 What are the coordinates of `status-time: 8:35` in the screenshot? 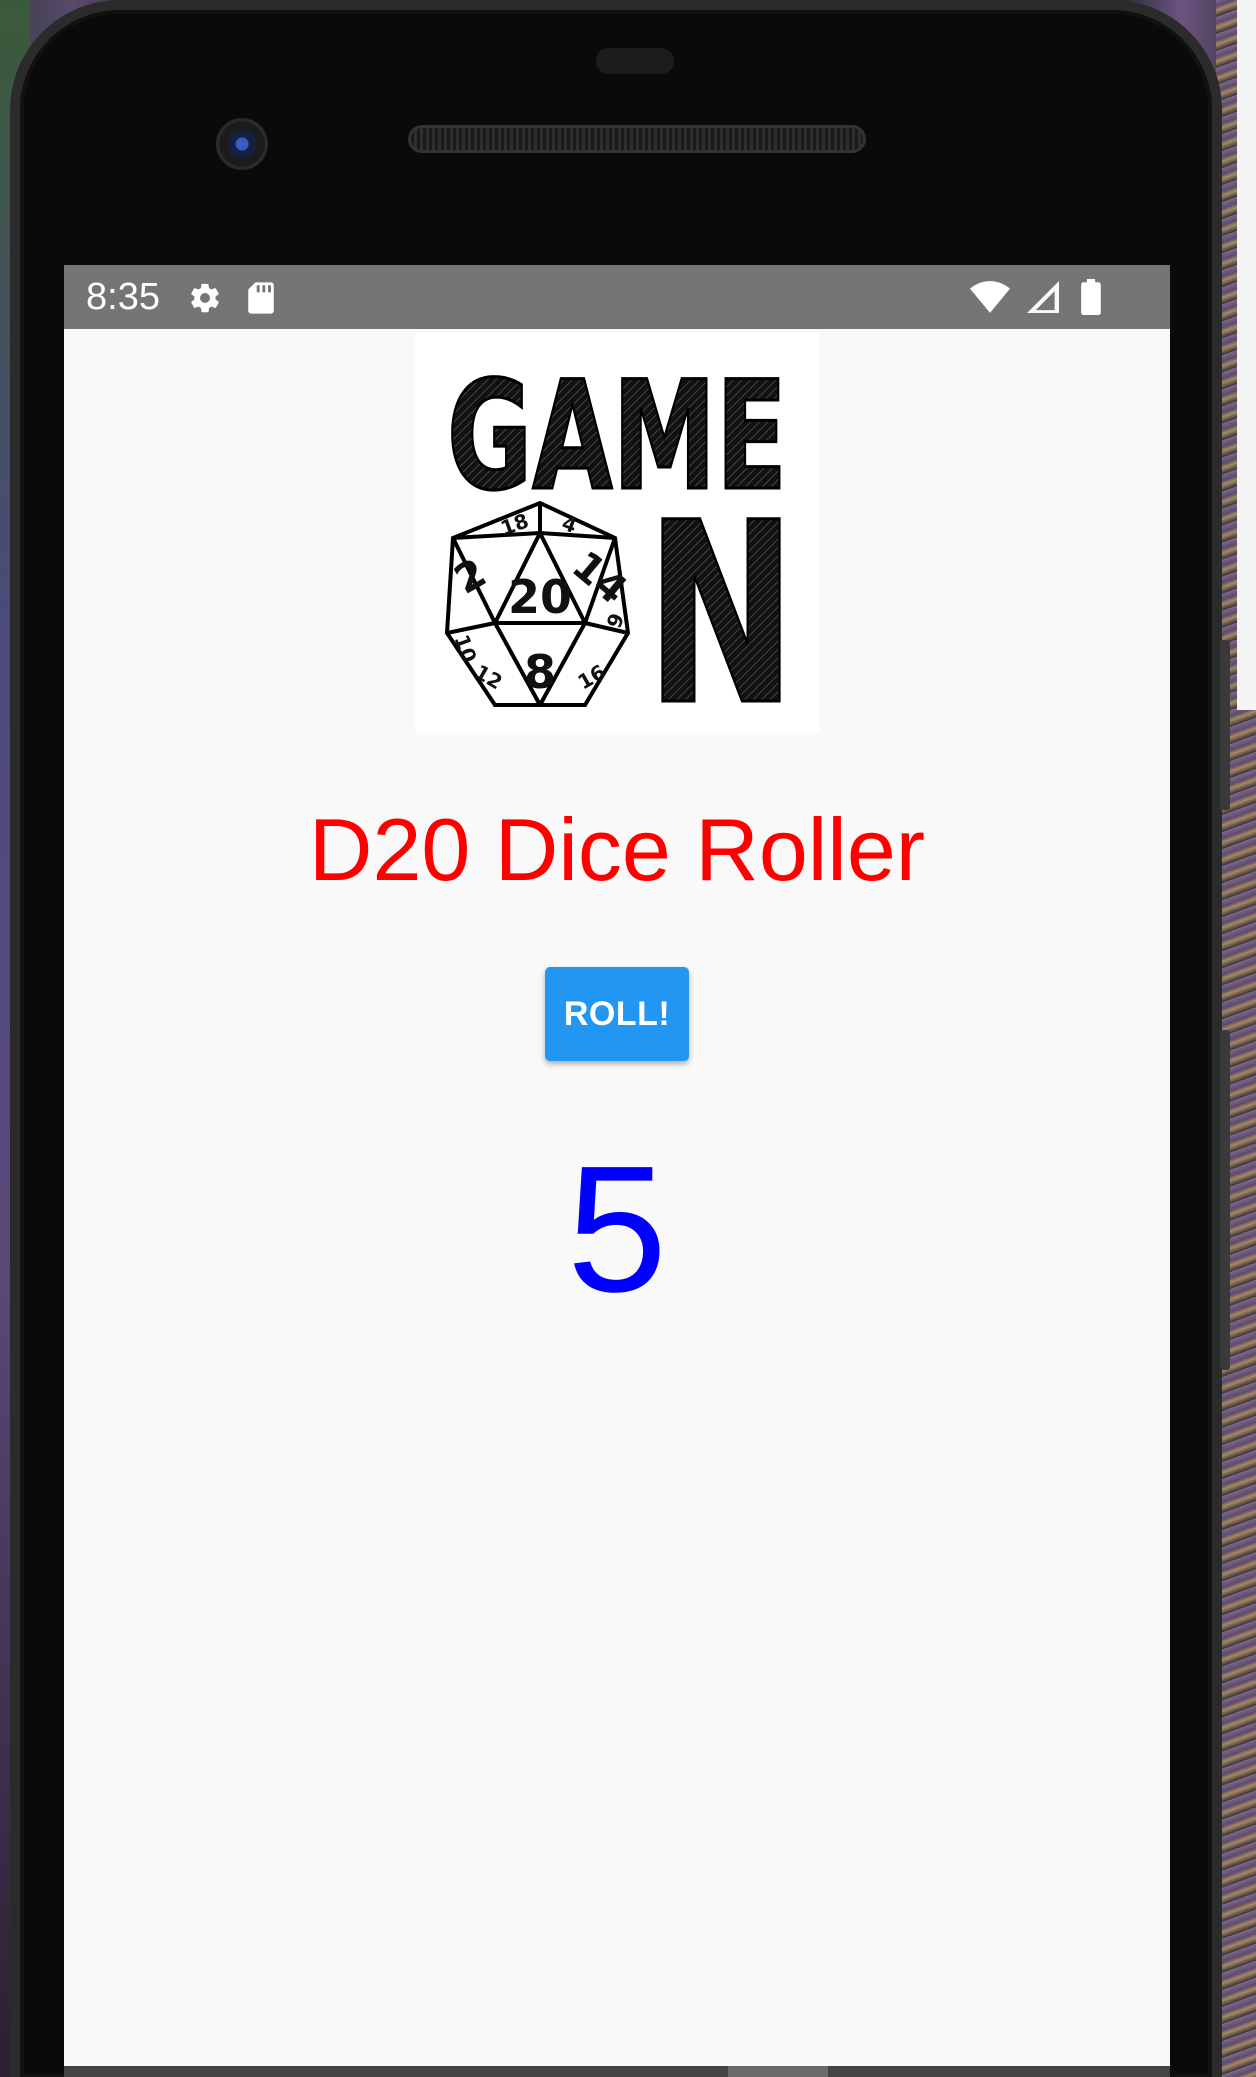 It's located at (123, 297).